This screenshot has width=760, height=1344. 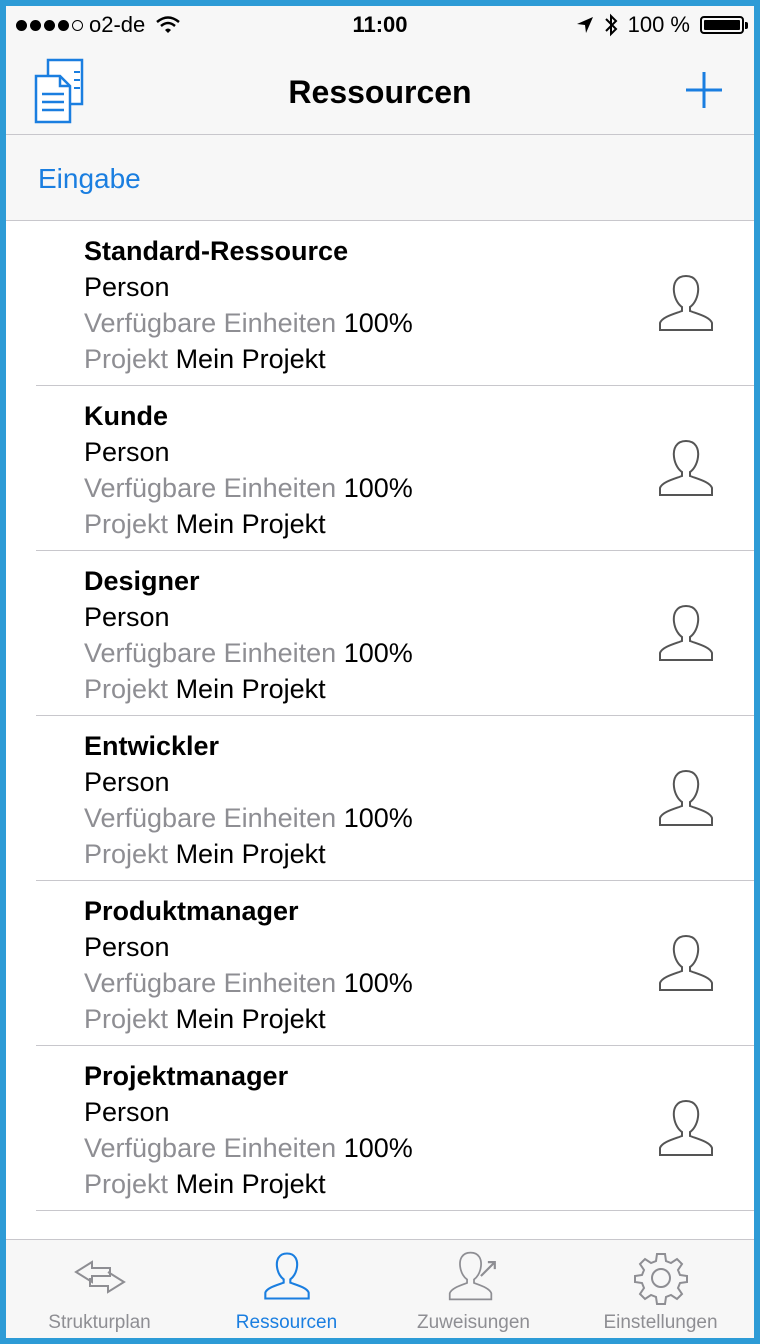 What do you see at coordinates (724, 25) in the screenshot?
I see `battery-icon` at bounding box center [724, 25].